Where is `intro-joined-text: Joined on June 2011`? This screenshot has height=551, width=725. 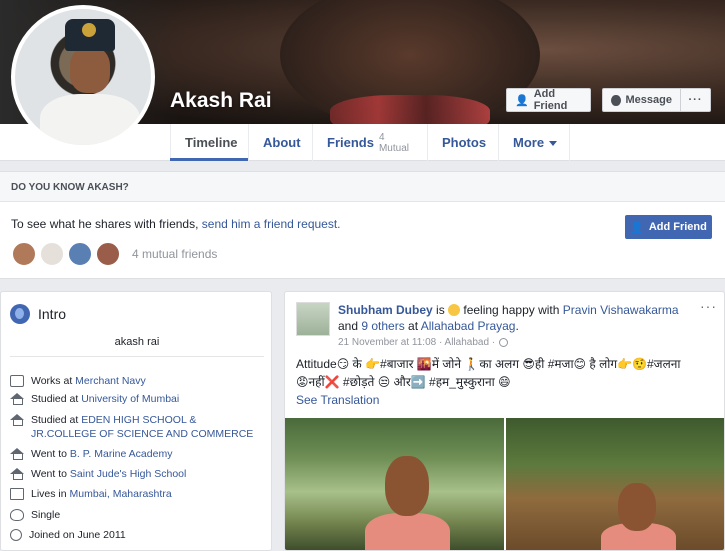 intro-joined-text: Joined on June 2011 is located at coordinates (77, 535).